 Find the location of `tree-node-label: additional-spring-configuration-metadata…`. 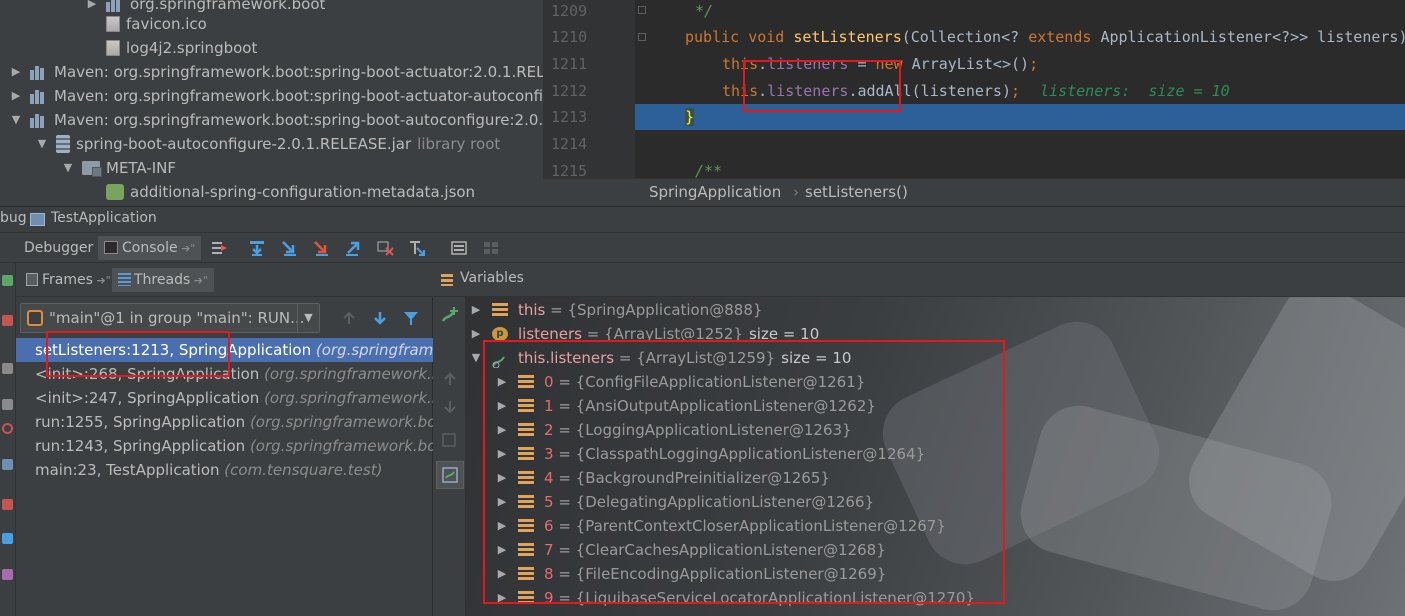

tree-node-label: additional-spring-configuration-metadata… is located at coordinates (303, 192).